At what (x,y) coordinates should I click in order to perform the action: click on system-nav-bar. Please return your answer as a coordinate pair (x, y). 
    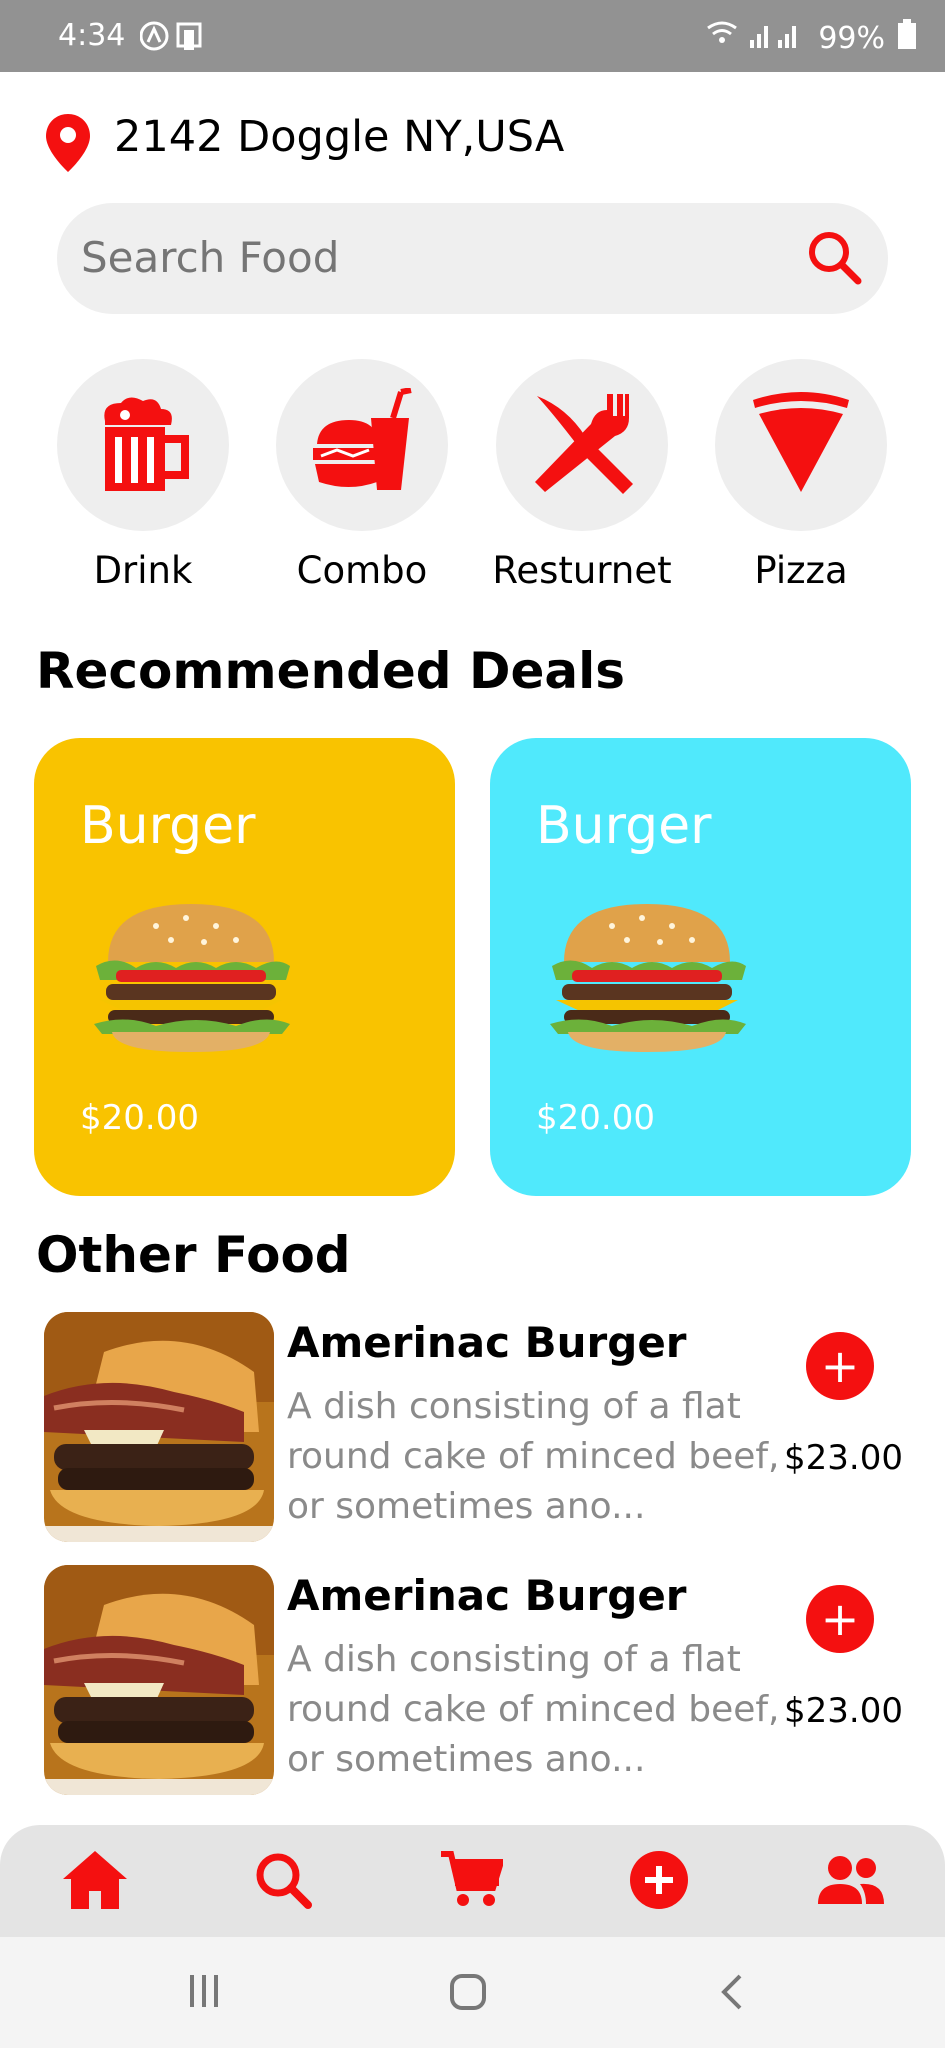
    Looking at the image, I should click on (472, 1992).